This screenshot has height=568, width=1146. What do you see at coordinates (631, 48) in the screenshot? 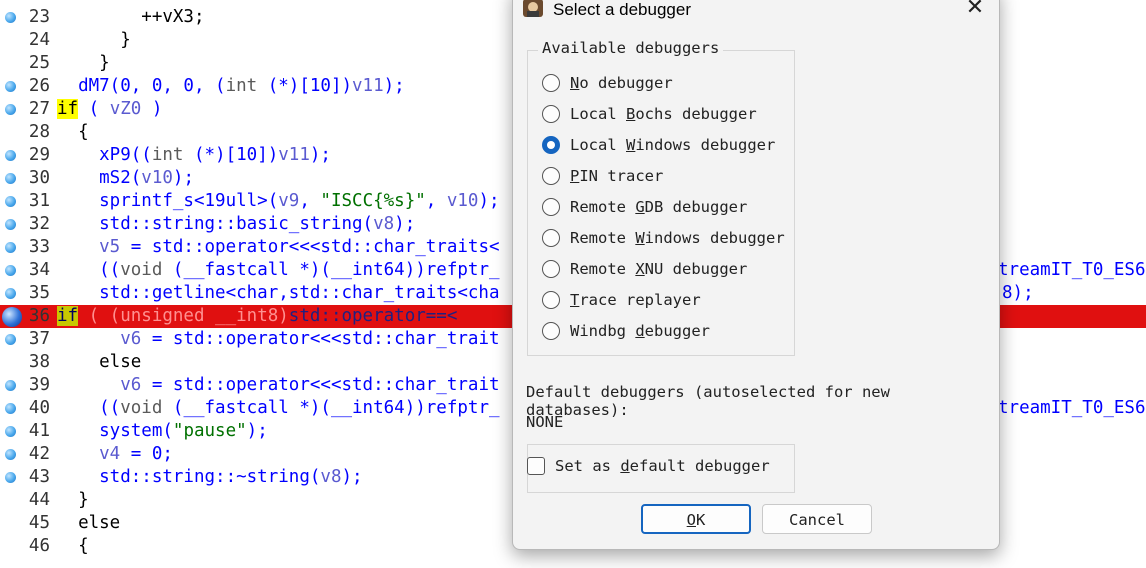
I see `group-title: Available debuggers` at bounding box center [631, 48].